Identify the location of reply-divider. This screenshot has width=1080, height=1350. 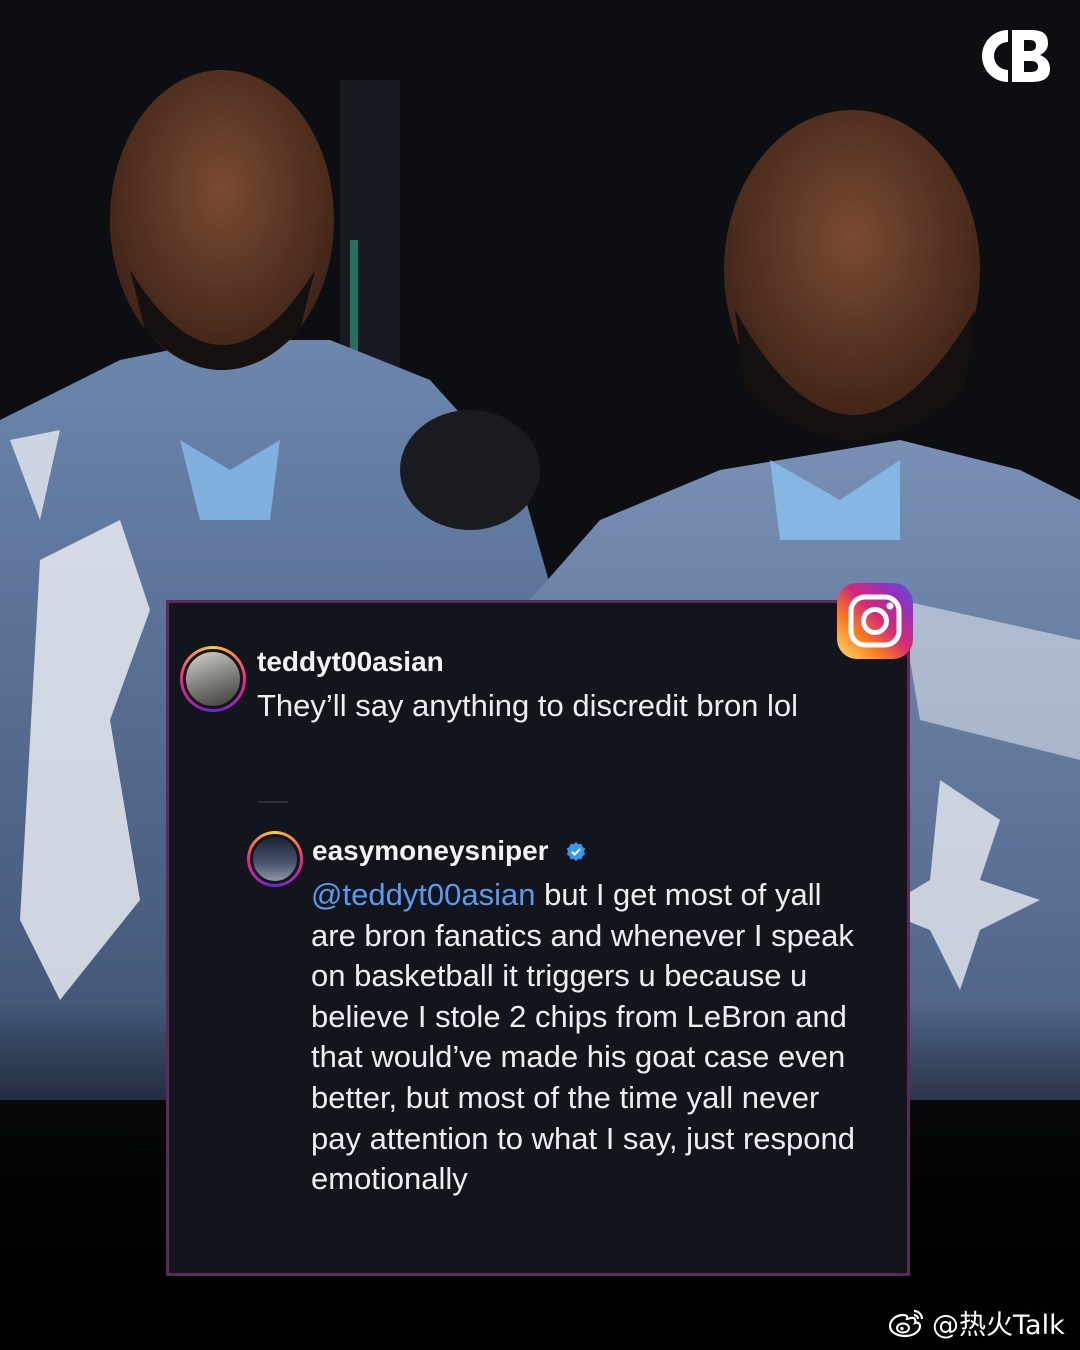
(273, 802).